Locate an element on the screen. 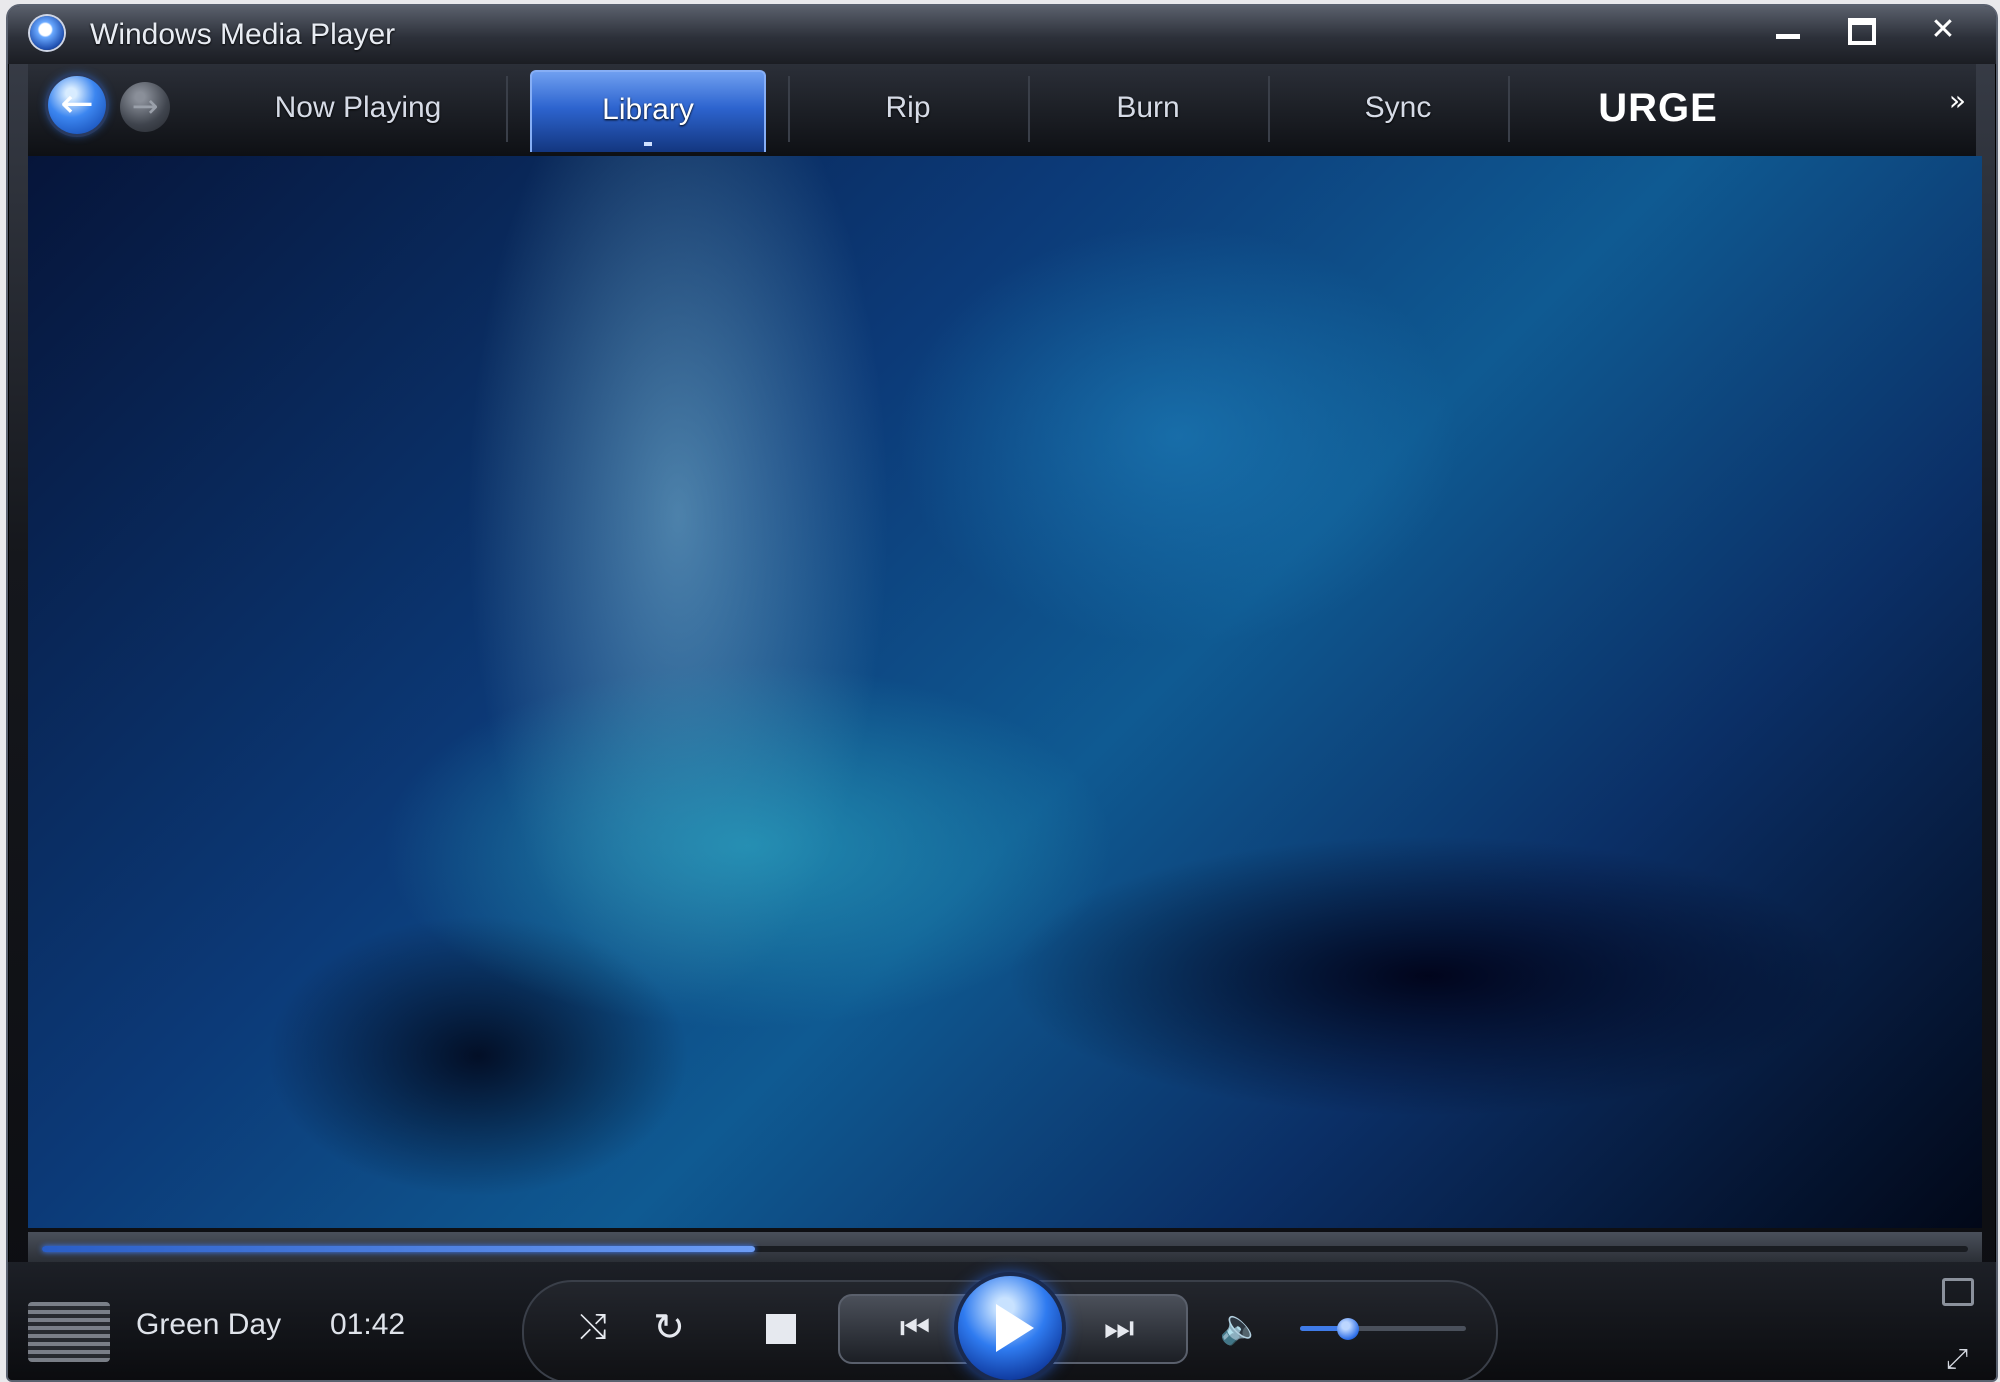 The width and height of the screenshot is (2000, 1382). more-tabs-icon: » is located at coordinates (1957, 100).